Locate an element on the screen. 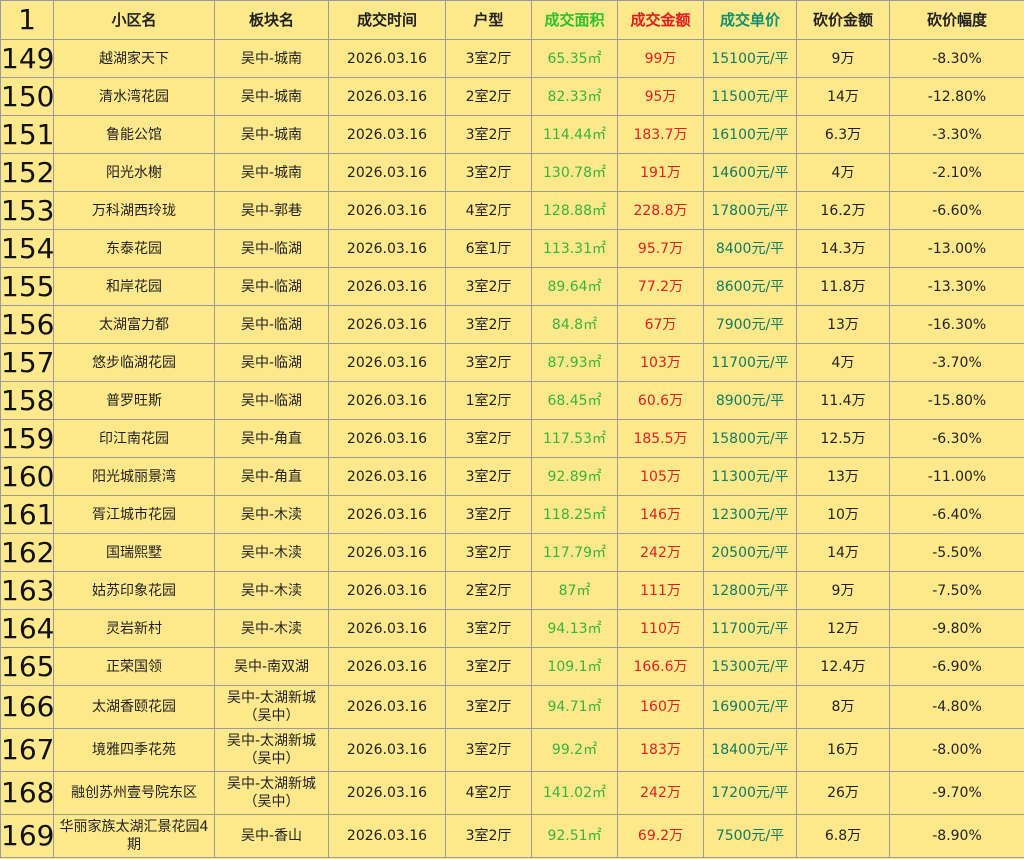 The image size is (1024, 859). cell-discount-pct: -3.30% is located at coordinates (956, 134).